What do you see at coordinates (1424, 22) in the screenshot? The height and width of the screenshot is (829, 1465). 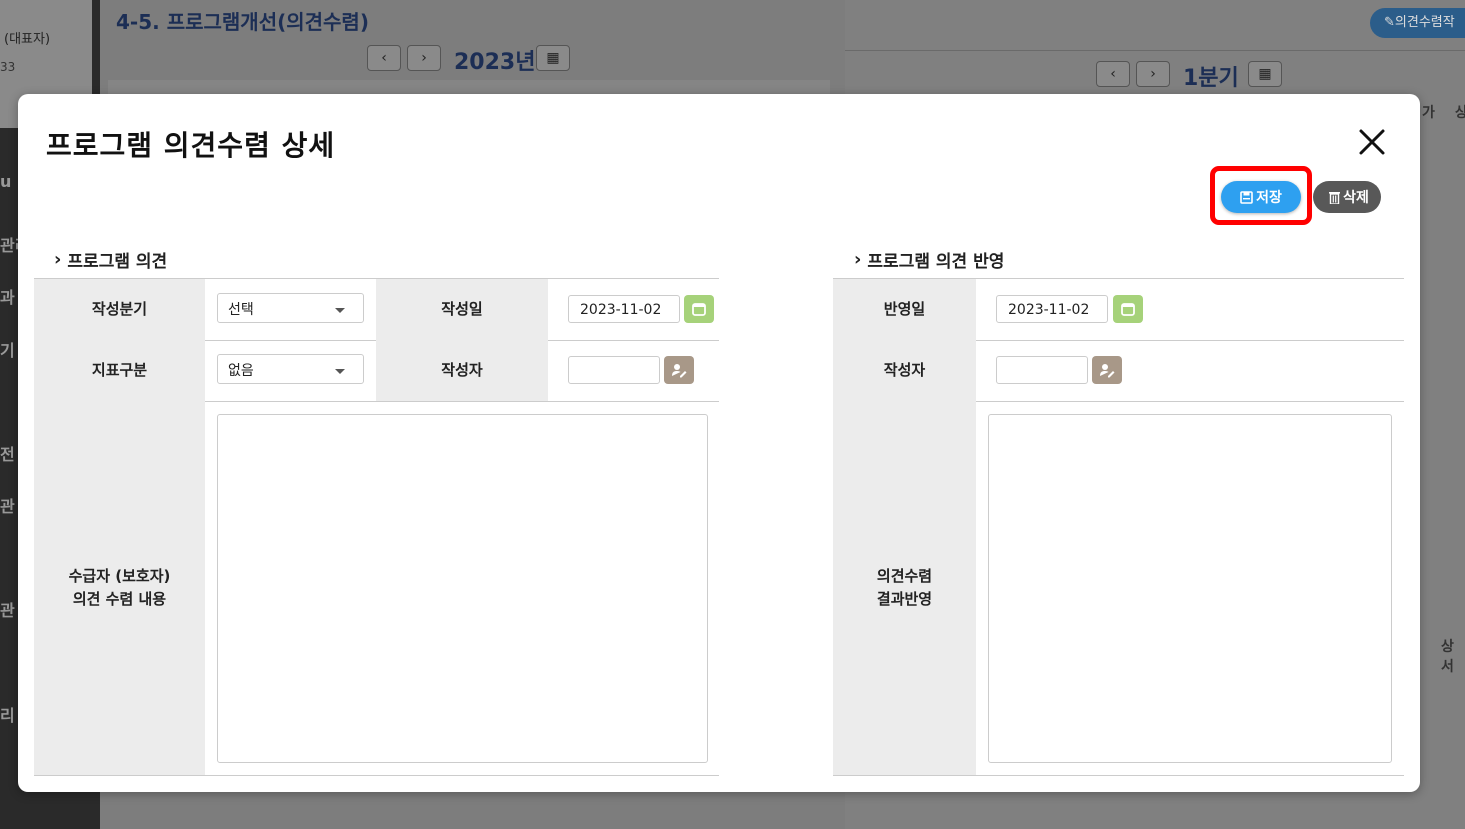 I see `opinion-write-label: 의견수렴작` at bounding box center [1424, 22].